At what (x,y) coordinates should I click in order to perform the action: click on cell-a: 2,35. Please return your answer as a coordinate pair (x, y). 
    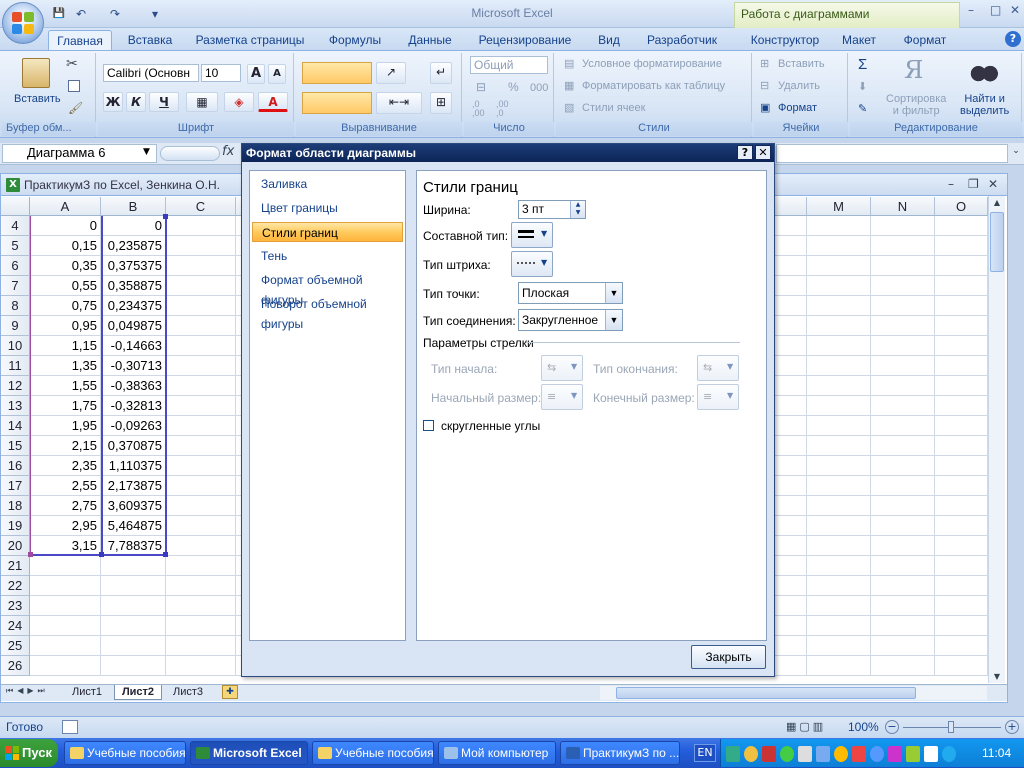
    Looking at the image, I should click on (65, 466).